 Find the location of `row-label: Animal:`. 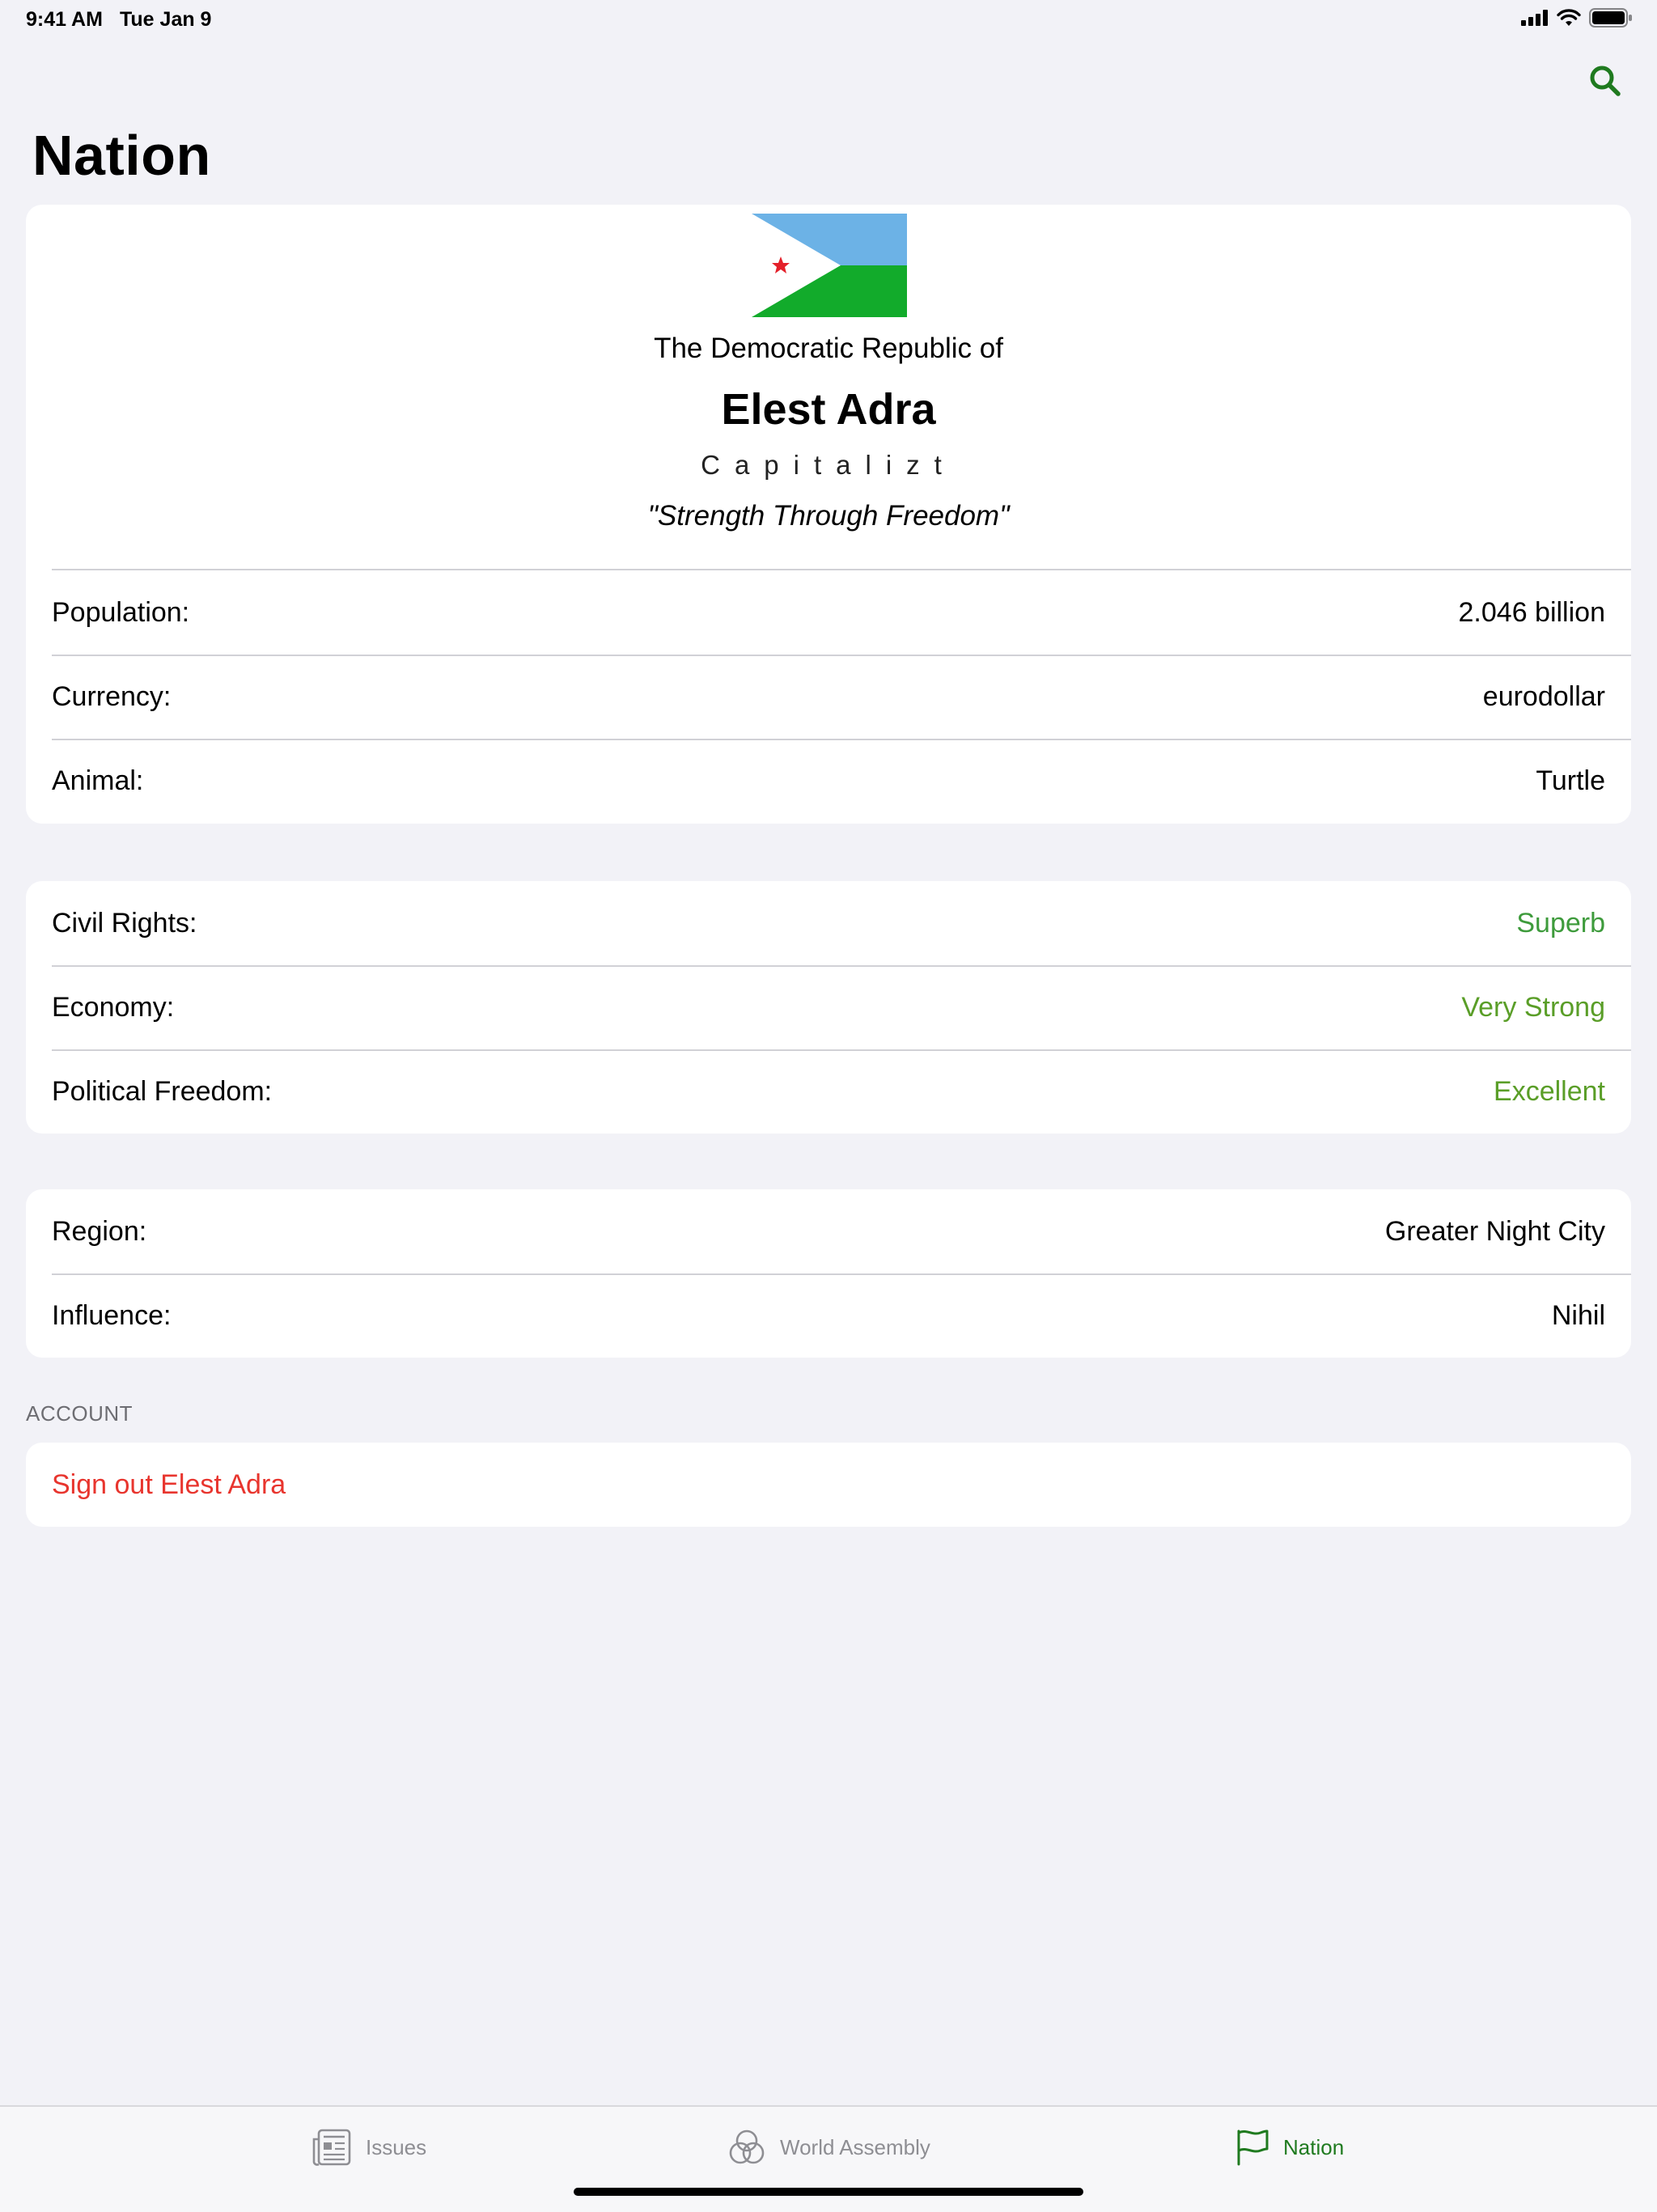

row-label: Animal: is located at coordinates (98, 780).